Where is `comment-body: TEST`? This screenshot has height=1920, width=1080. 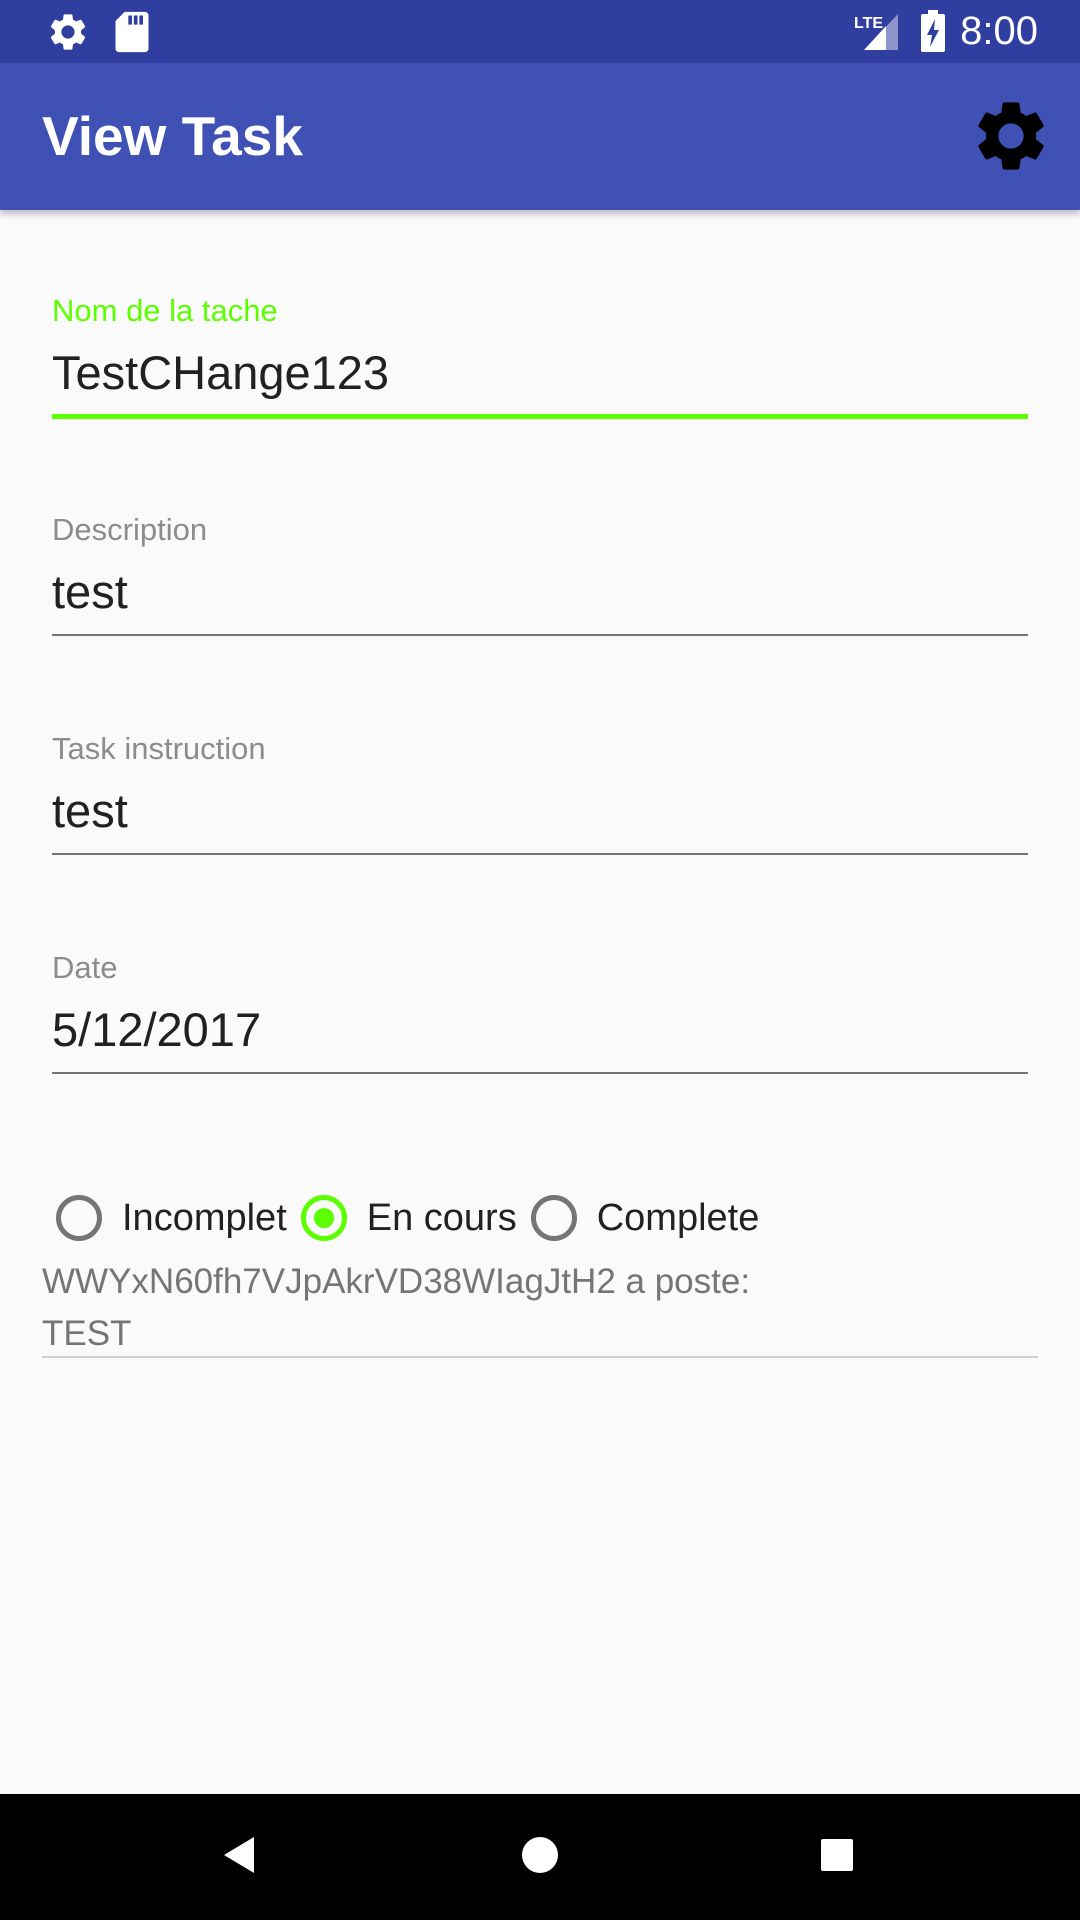 comment-body: TEST is located at coordinates (87, 1333).